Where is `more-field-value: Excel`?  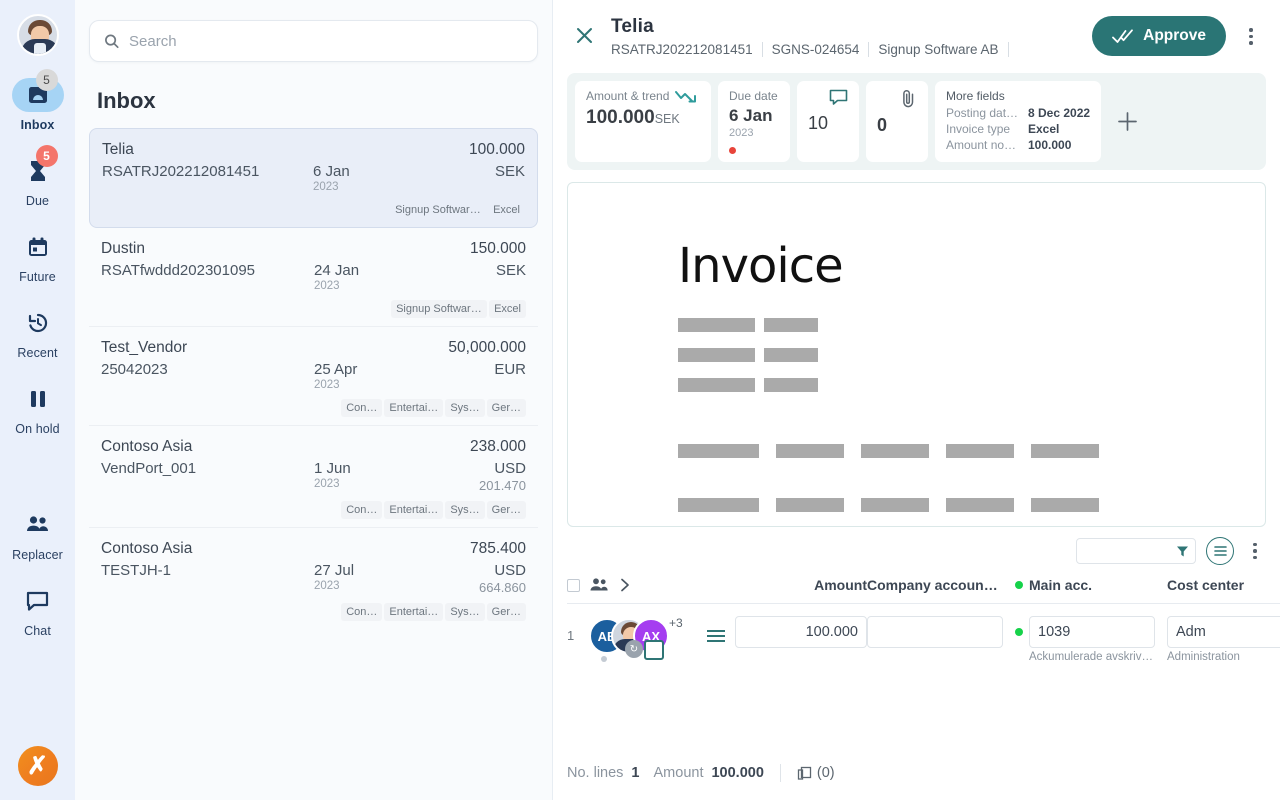
more-field-value: Excel is located at coordinates (1044, 129).